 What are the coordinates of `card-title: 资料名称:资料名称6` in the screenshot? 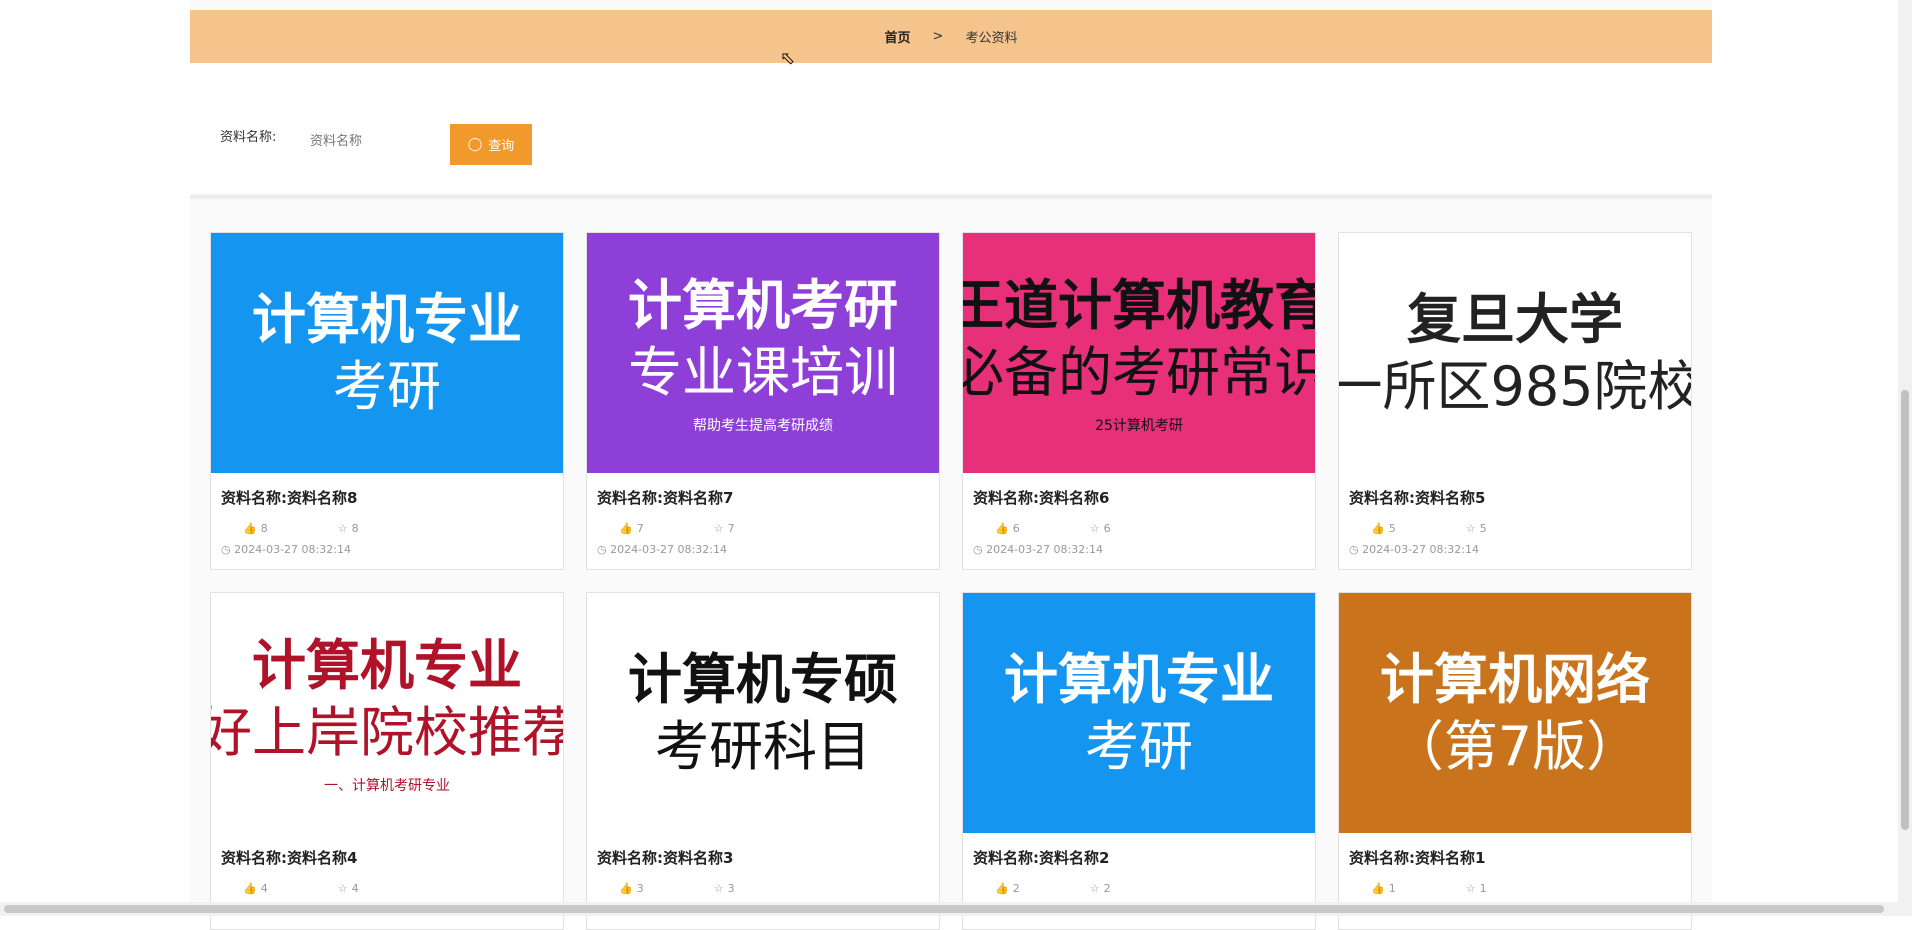 It's located at (1144, 497).